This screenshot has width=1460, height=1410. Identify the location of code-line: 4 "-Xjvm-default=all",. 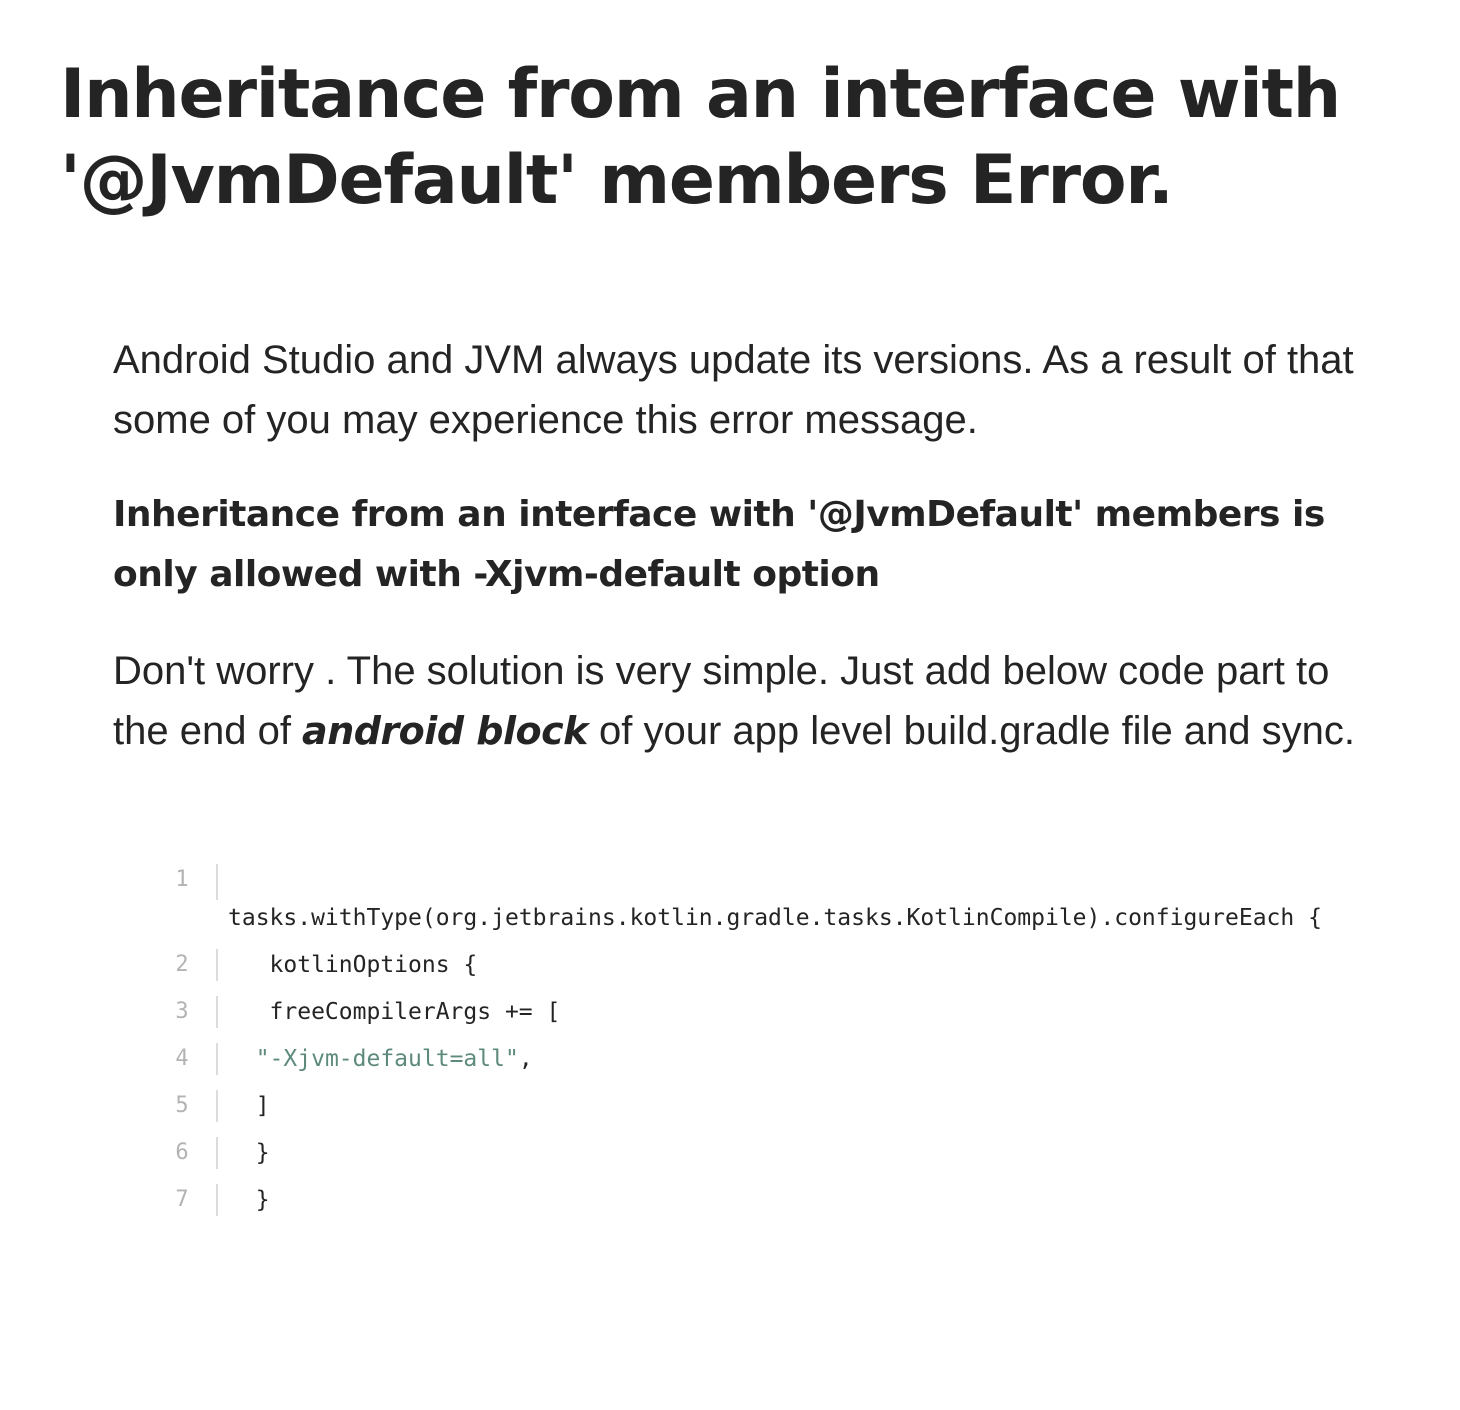
(760, 1059).